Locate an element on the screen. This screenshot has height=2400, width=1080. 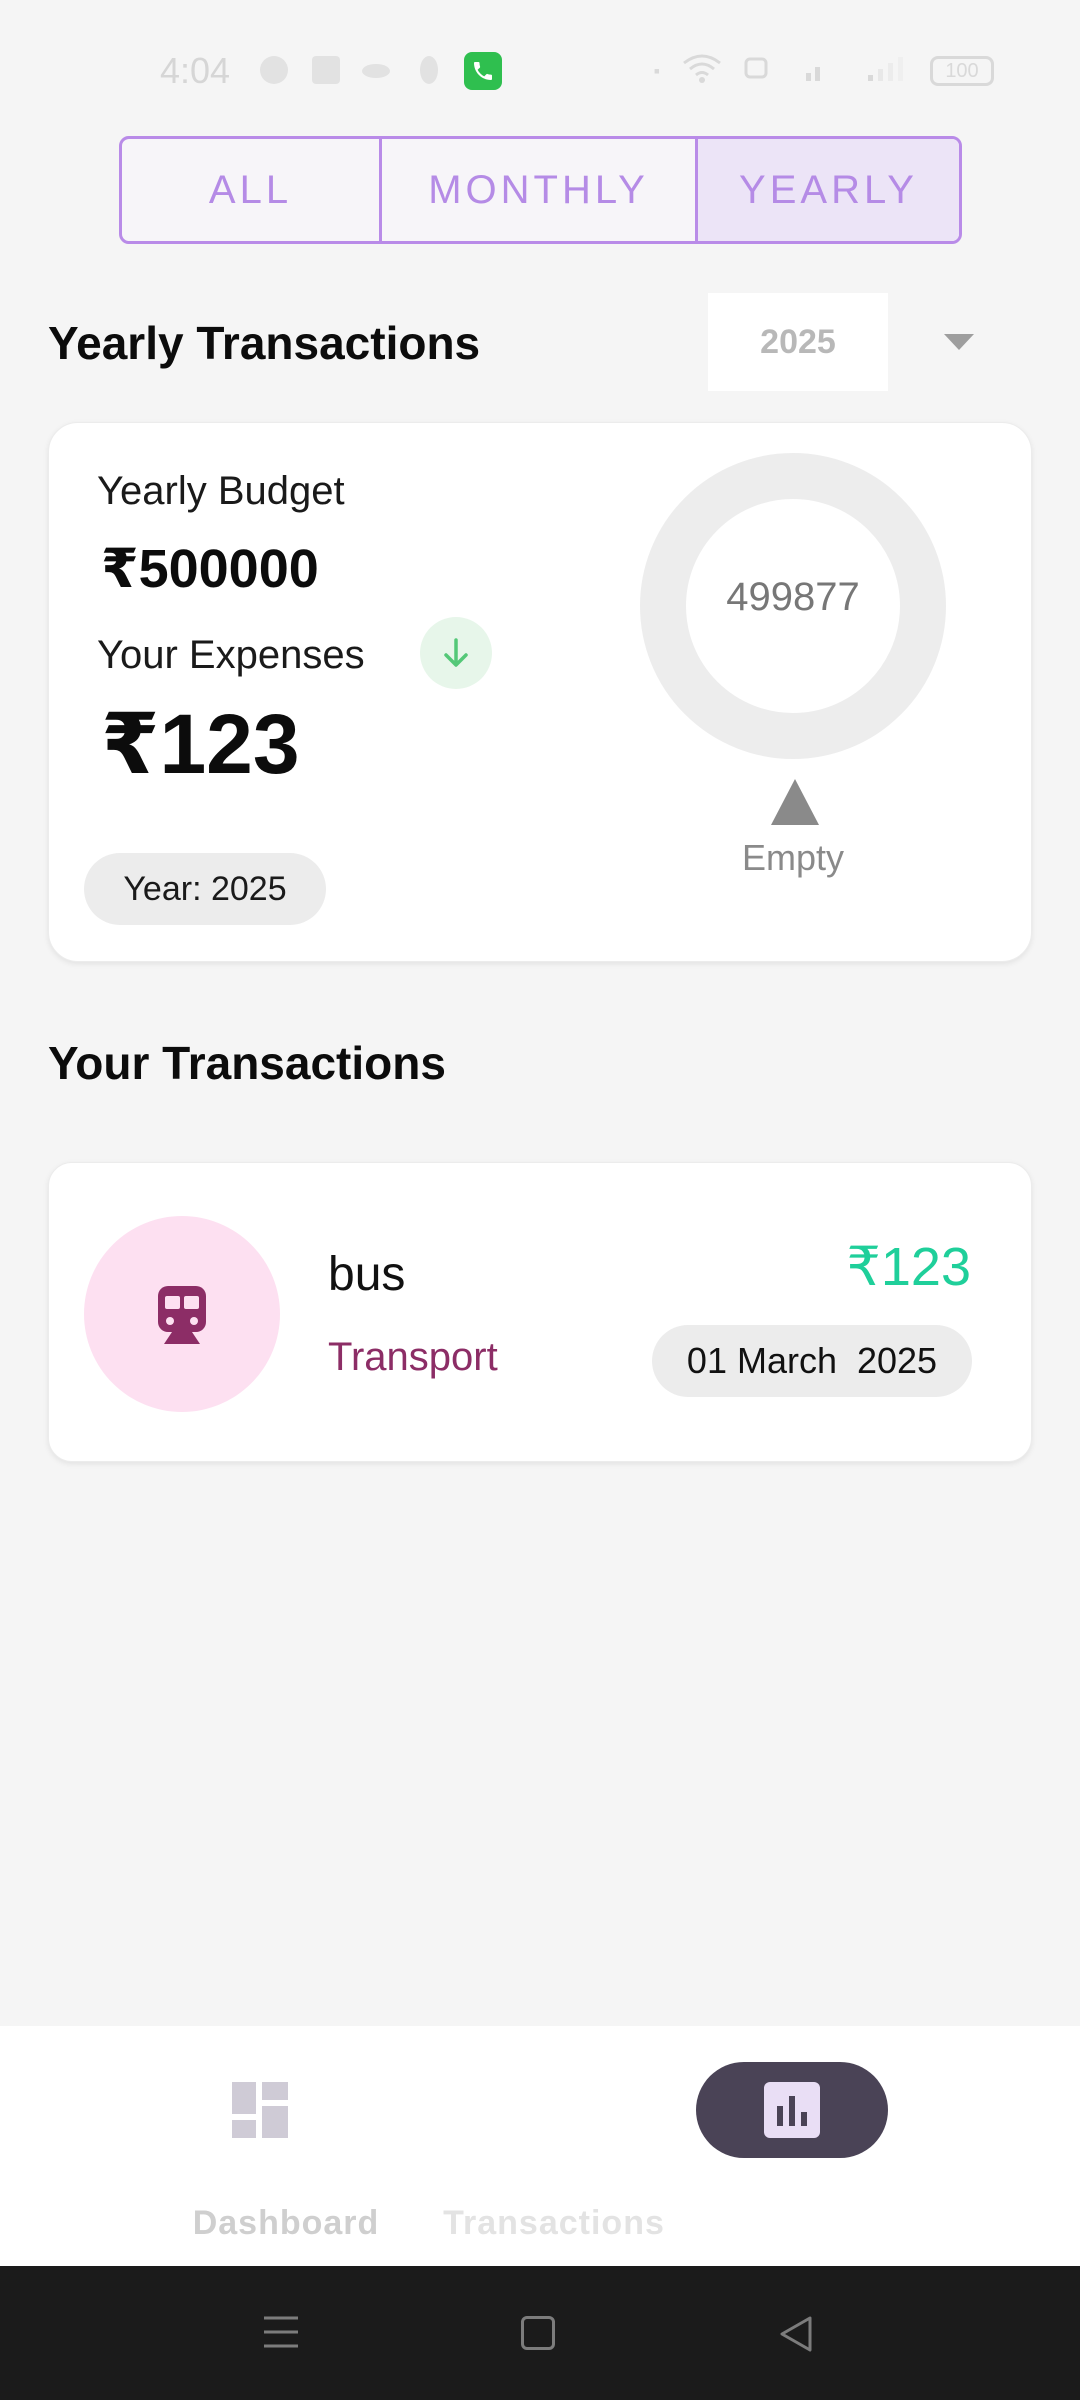
dashboard-icon is located at coordinates (260, 2110).